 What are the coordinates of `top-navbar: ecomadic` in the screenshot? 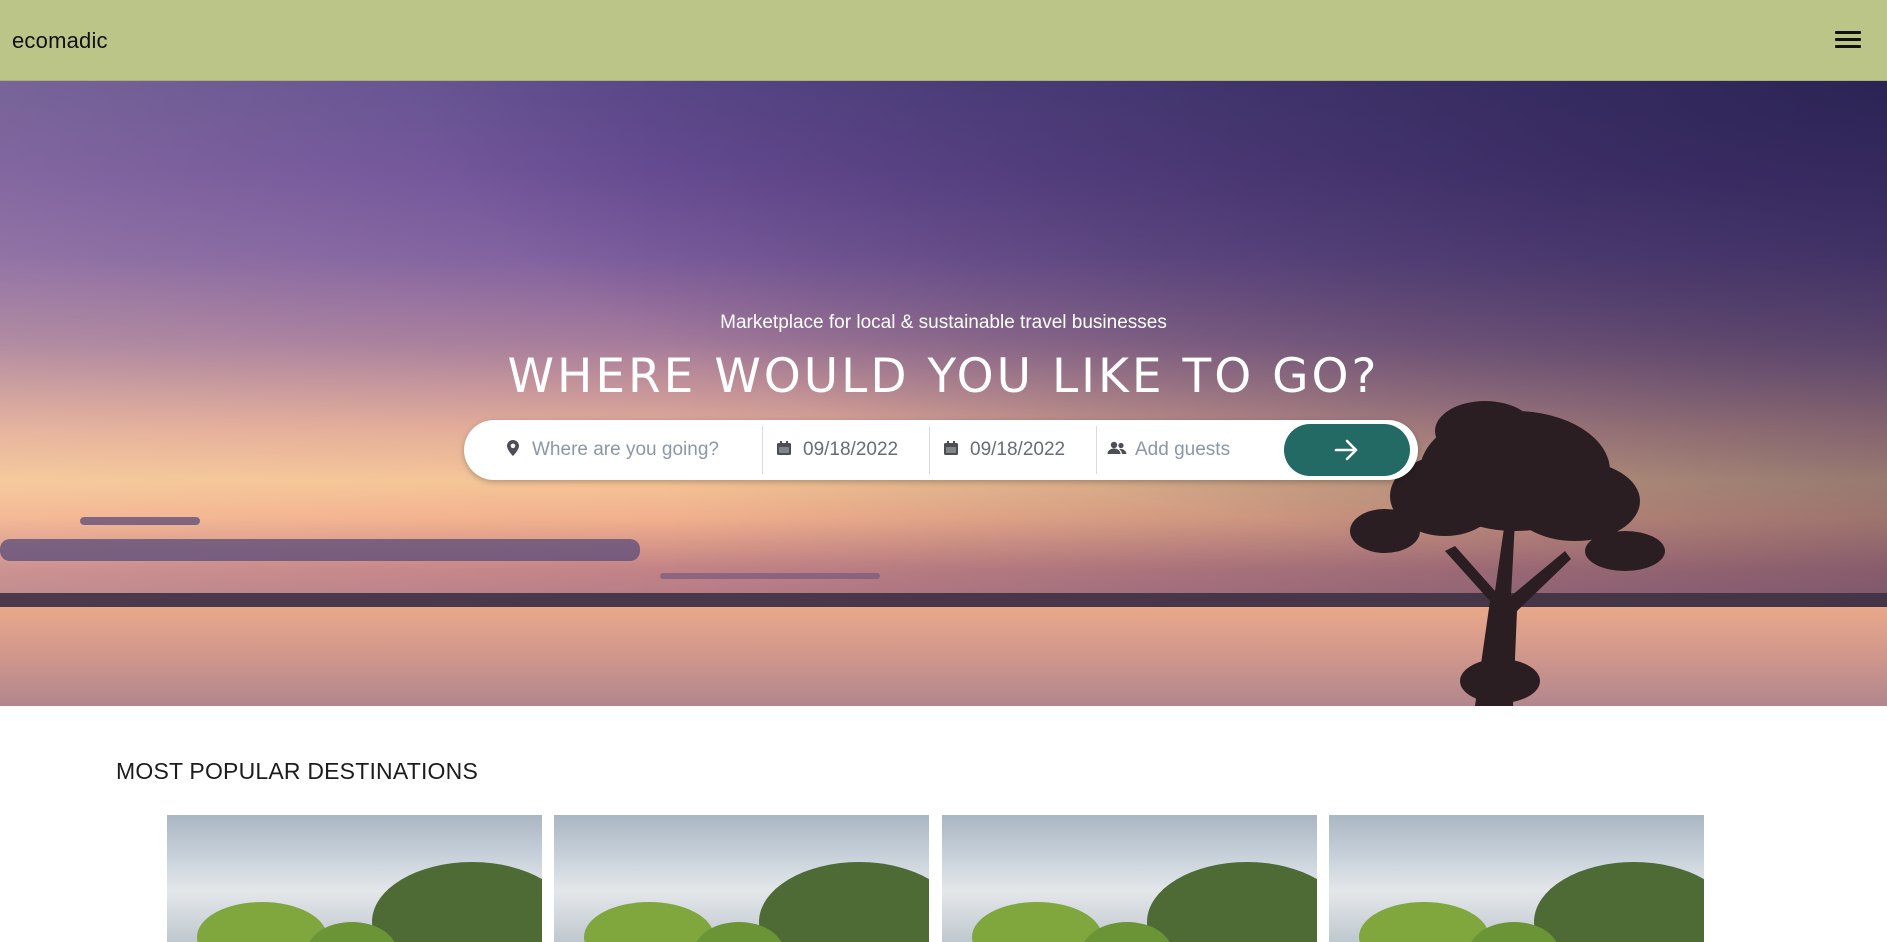 It's located at (943, 40).